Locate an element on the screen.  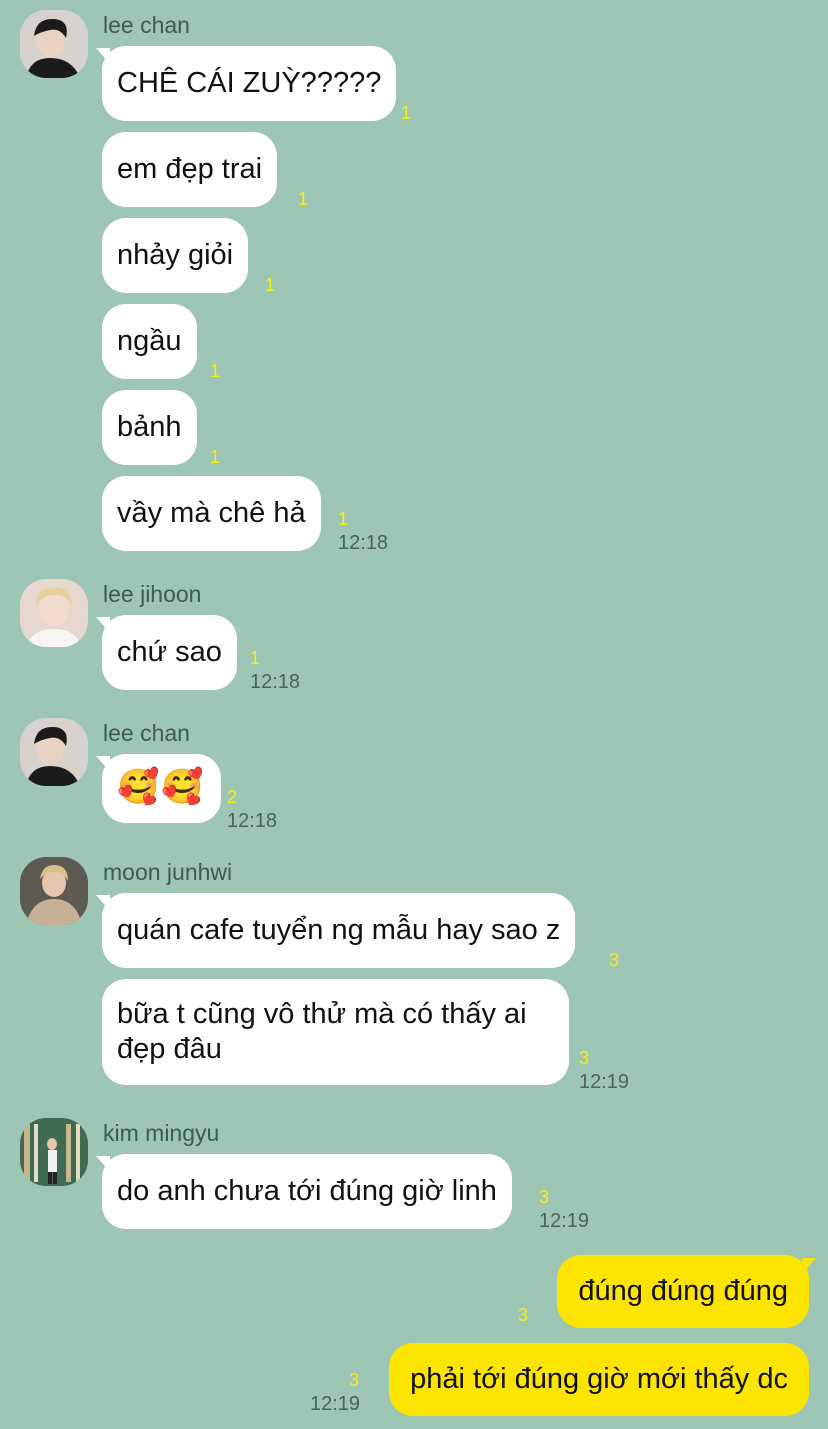
message-bubble: nhảy giỏi is located at coordinates (175, 255).